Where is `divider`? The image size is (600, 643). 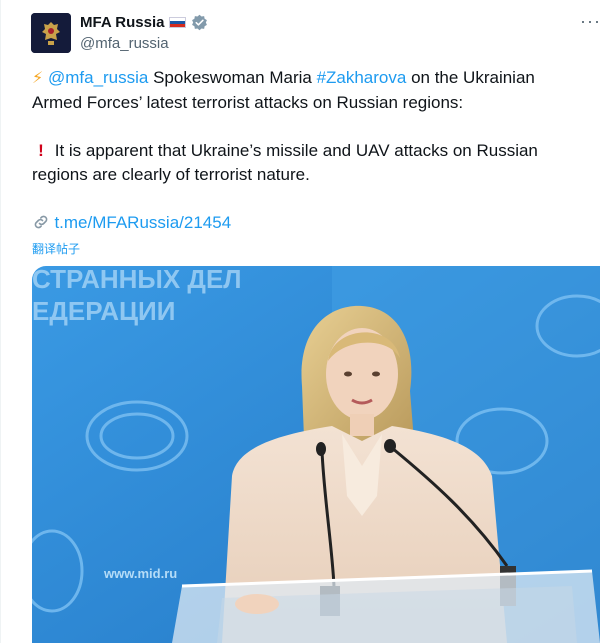
divider is located at coordinates (0, 321).